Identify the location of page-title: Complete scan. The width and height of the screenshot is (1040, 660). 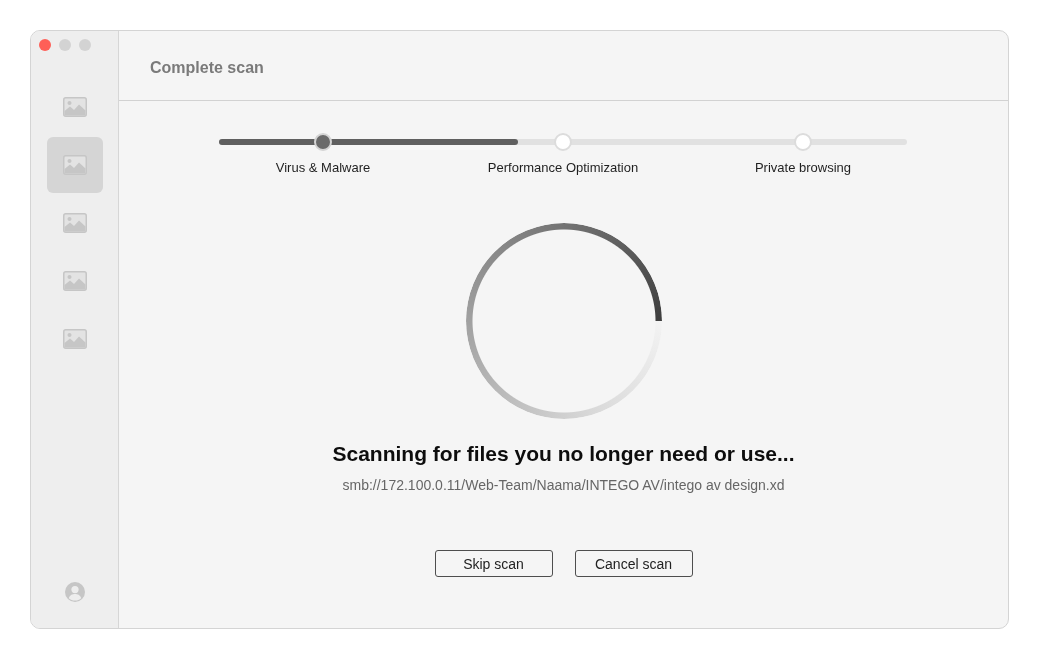
(207, 68).